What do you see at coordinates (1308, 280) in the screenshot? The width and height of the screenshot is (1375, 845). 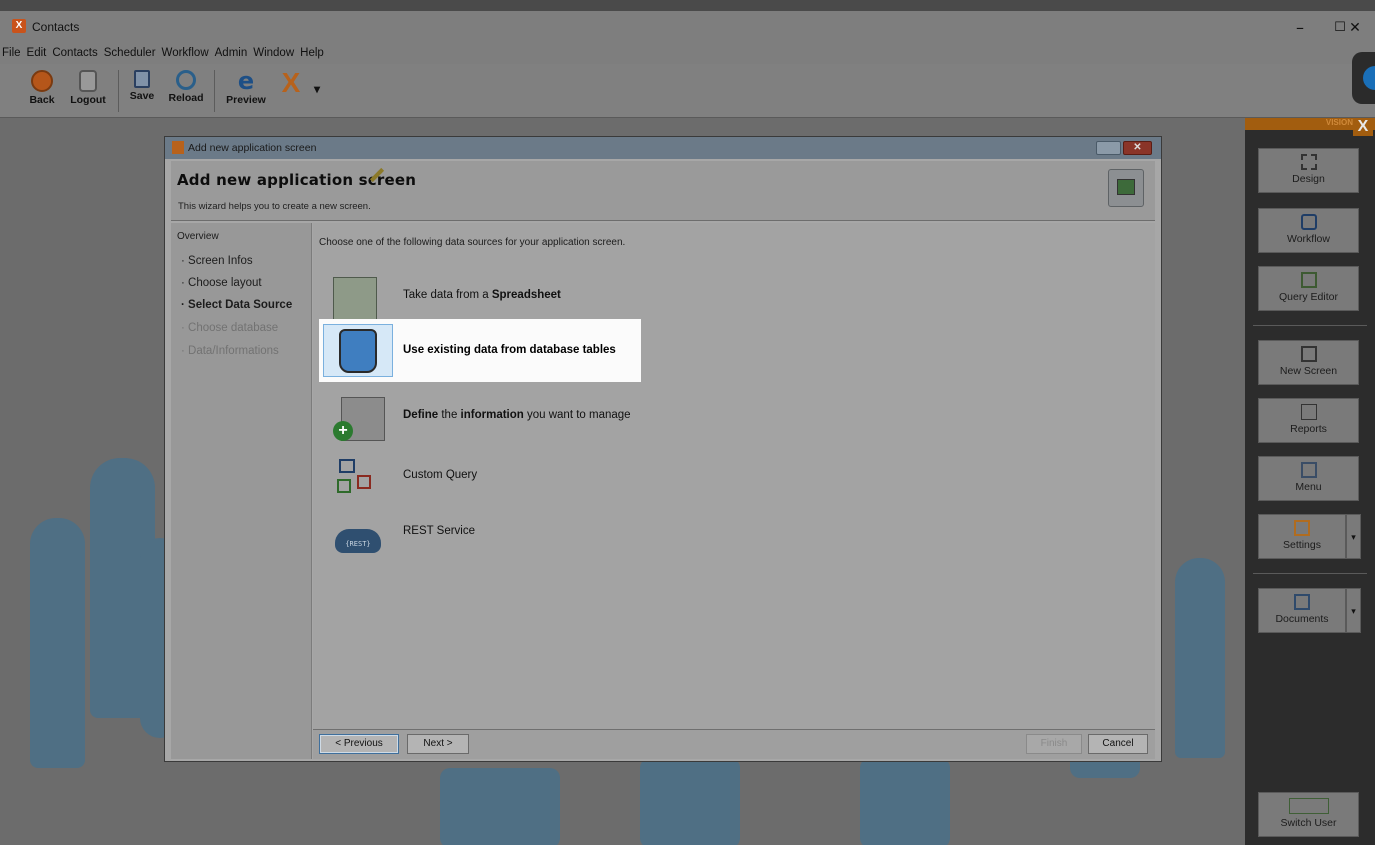 I see `query-editor-icon` at bounding box center [1308, 280].